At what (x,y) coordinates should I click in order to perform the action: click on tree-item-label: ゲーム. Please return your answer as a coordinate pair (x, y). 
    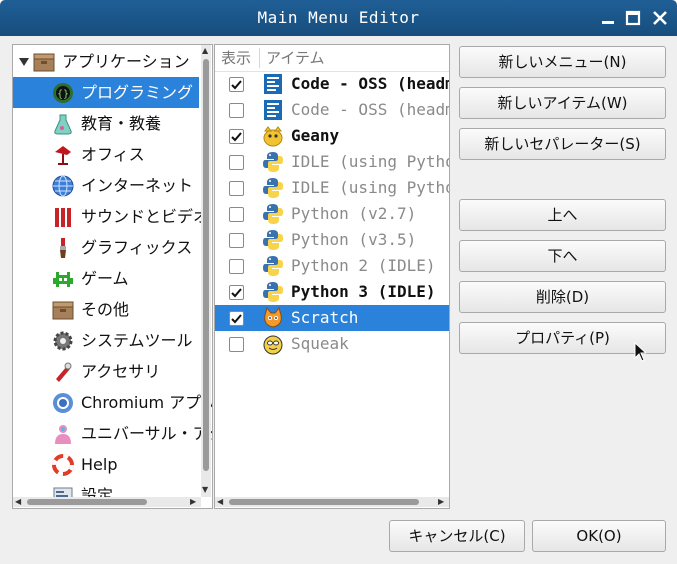
    Looking at the image, I should click on (105, 278).